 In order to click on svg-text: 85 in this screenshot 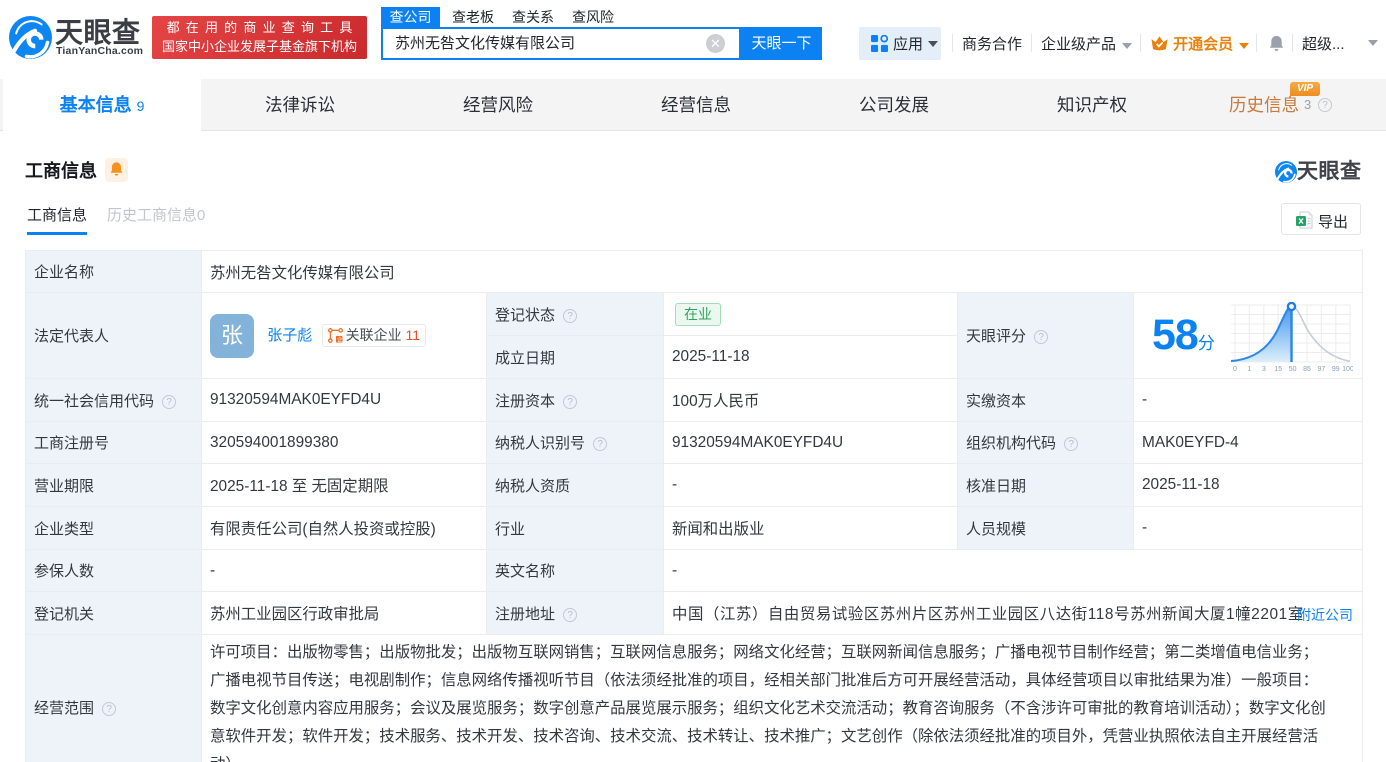, I will do `click(1307, 369)`.